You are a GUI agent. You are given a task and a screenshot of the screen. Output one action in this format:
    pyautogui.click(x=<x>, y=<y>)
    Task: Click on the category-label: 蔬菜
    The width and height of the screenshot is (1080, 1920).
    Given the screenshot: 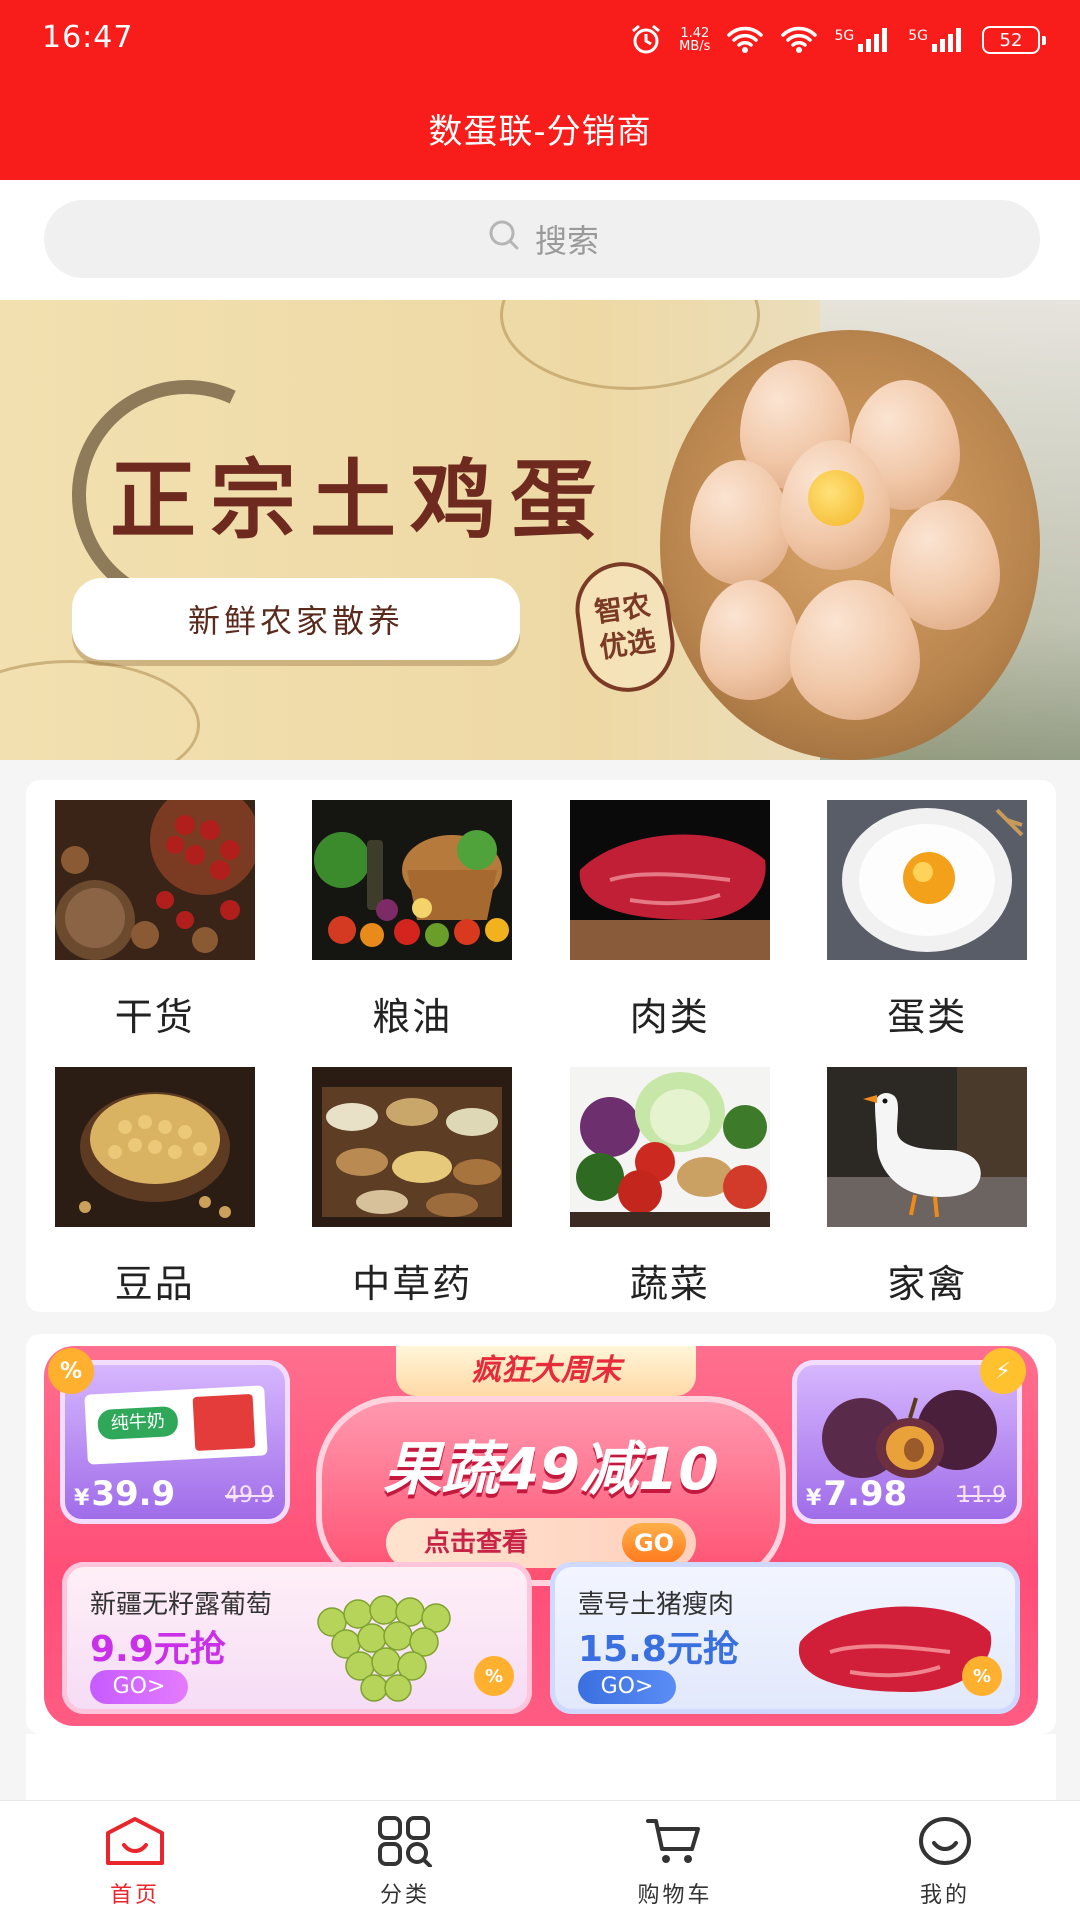 What is the action you would take?
    pyautogui.click(x=669, y=1284)
    